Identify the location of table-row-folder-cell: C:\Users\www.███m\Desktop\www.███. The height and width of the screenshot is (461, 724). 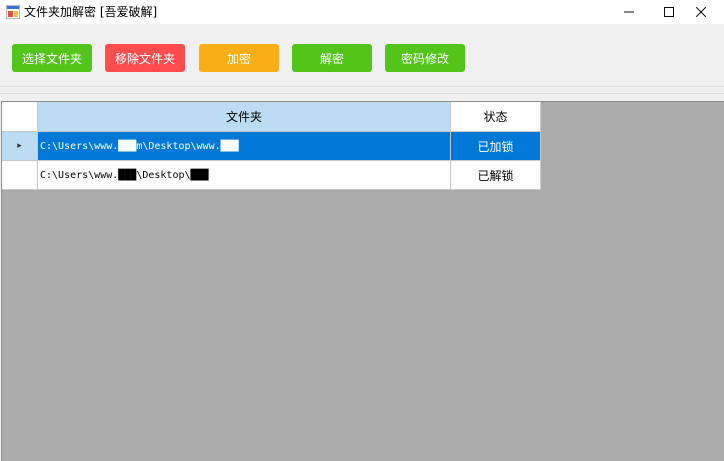
(244, 146).